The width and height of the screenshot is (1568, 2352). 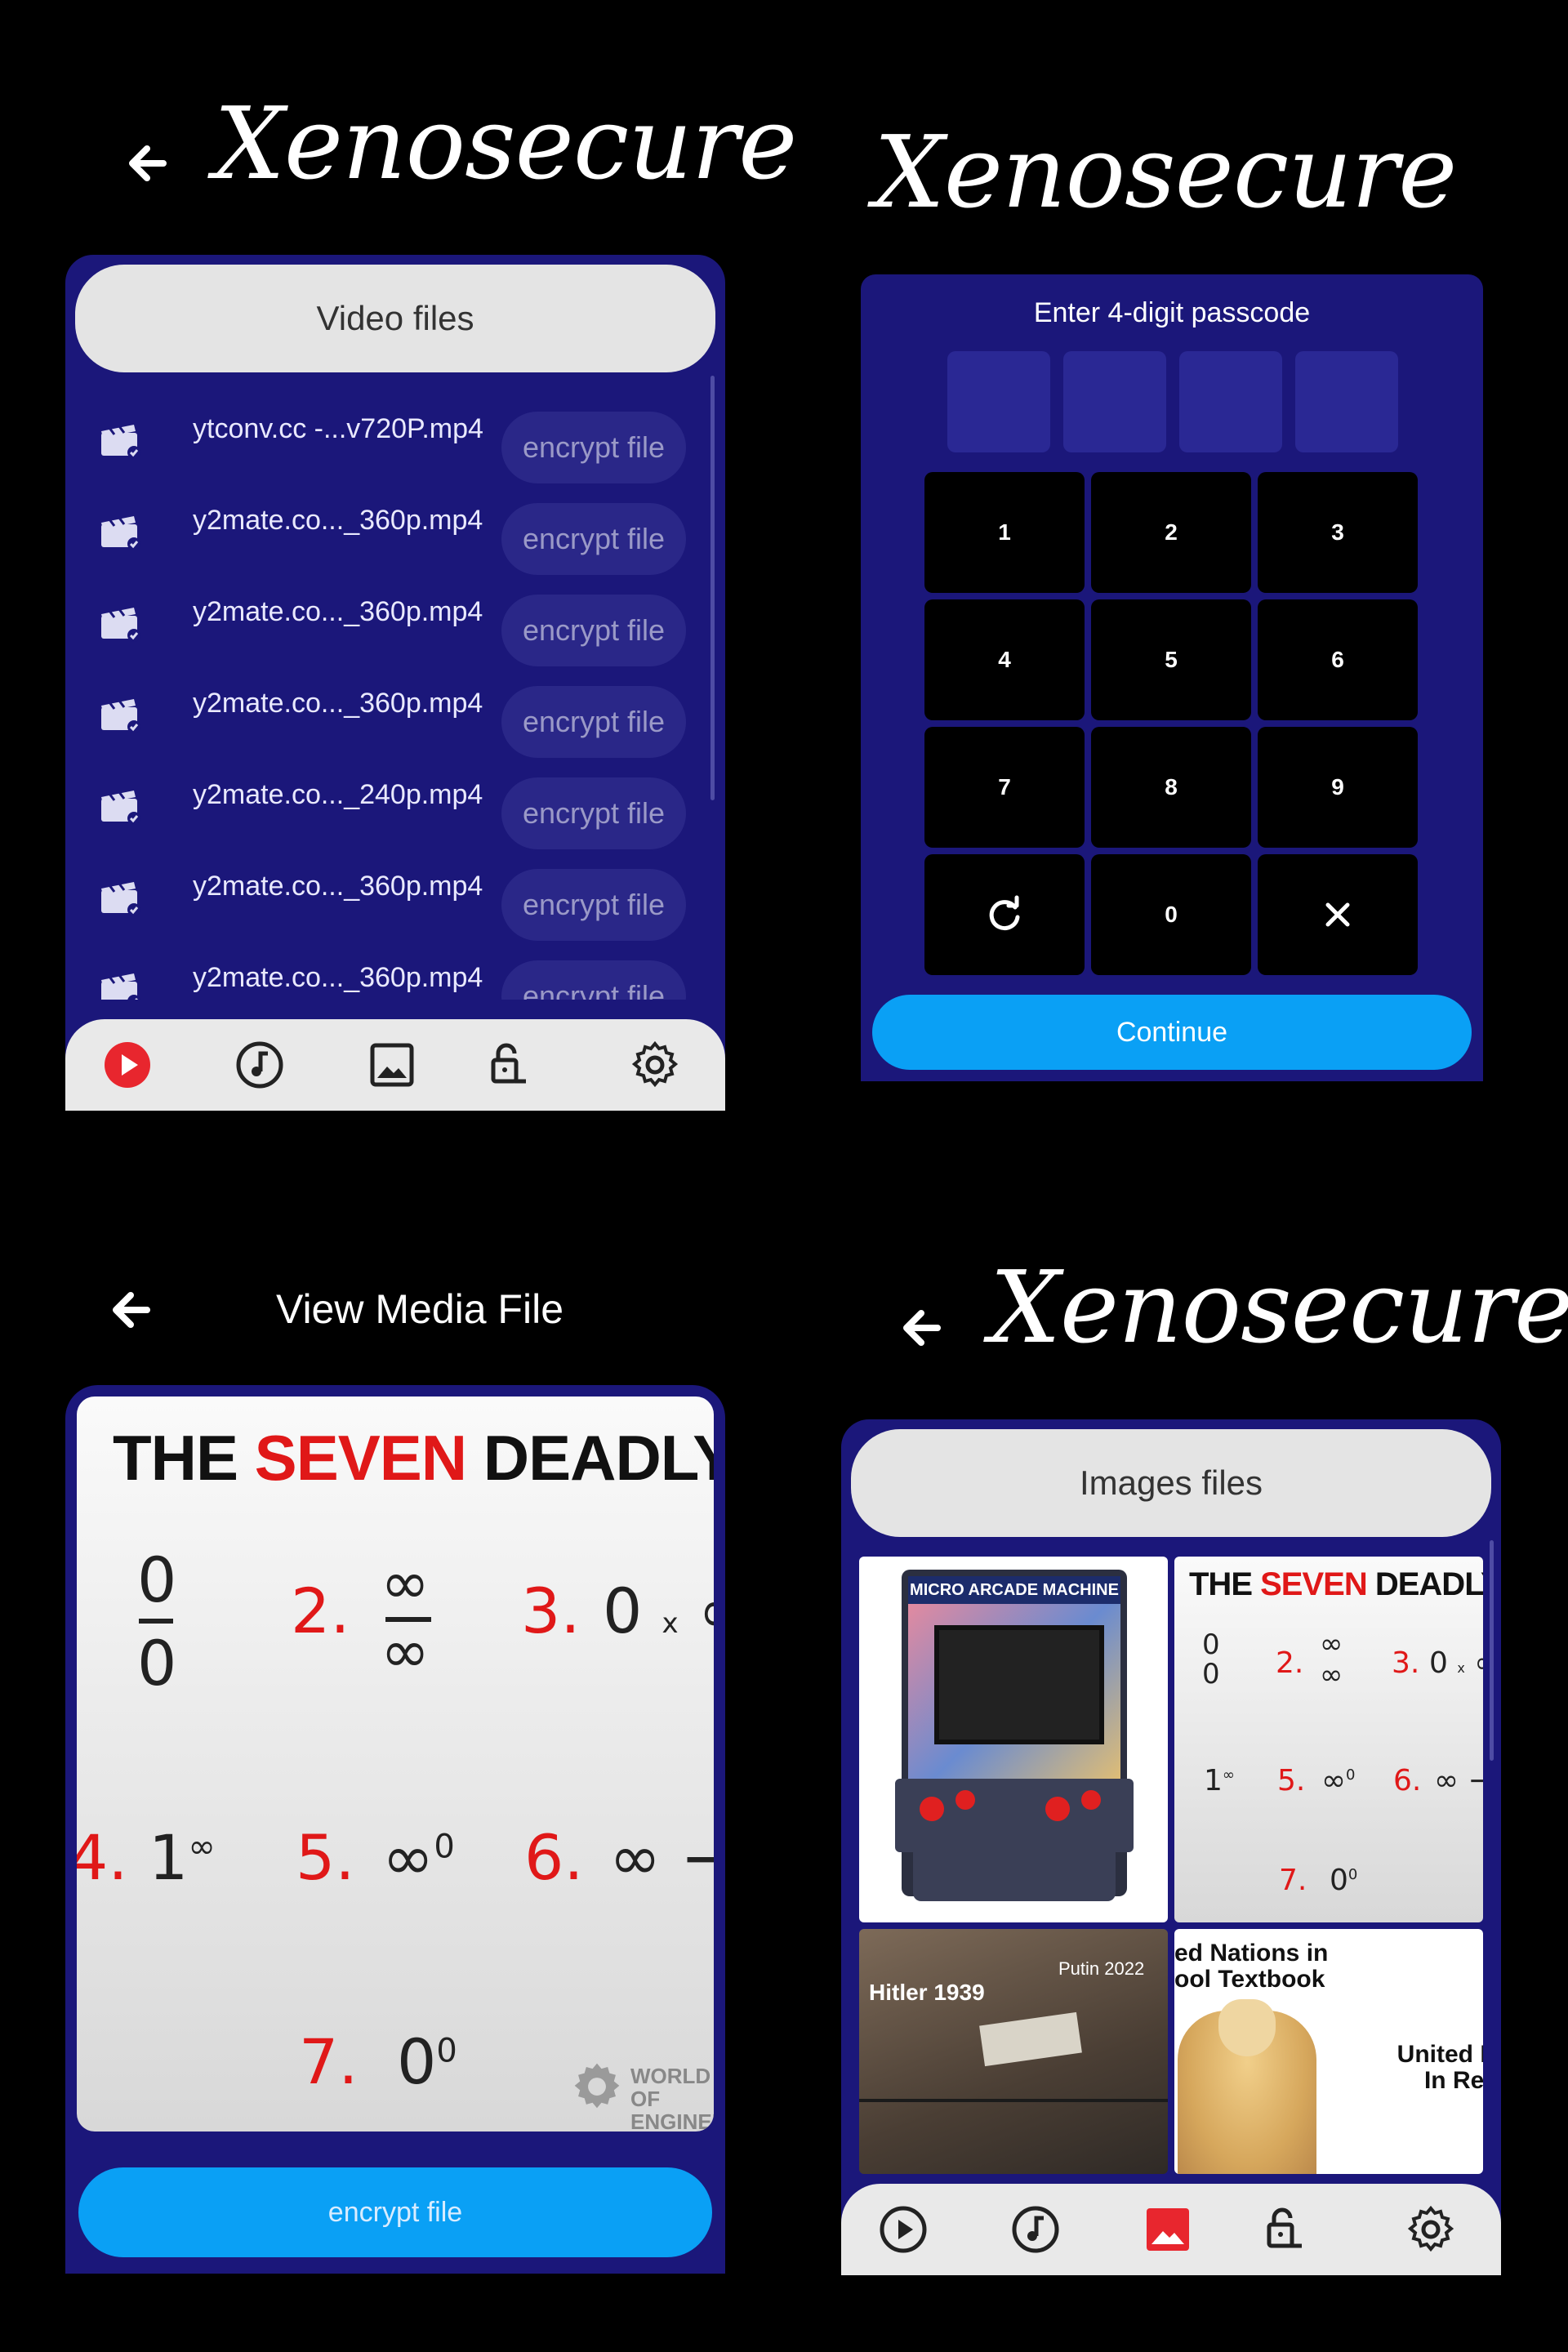 What do you see at coordinates (597, 2086) in the screenshot?
I see `gear-logo-icon` at bounding box center [597, 2086].